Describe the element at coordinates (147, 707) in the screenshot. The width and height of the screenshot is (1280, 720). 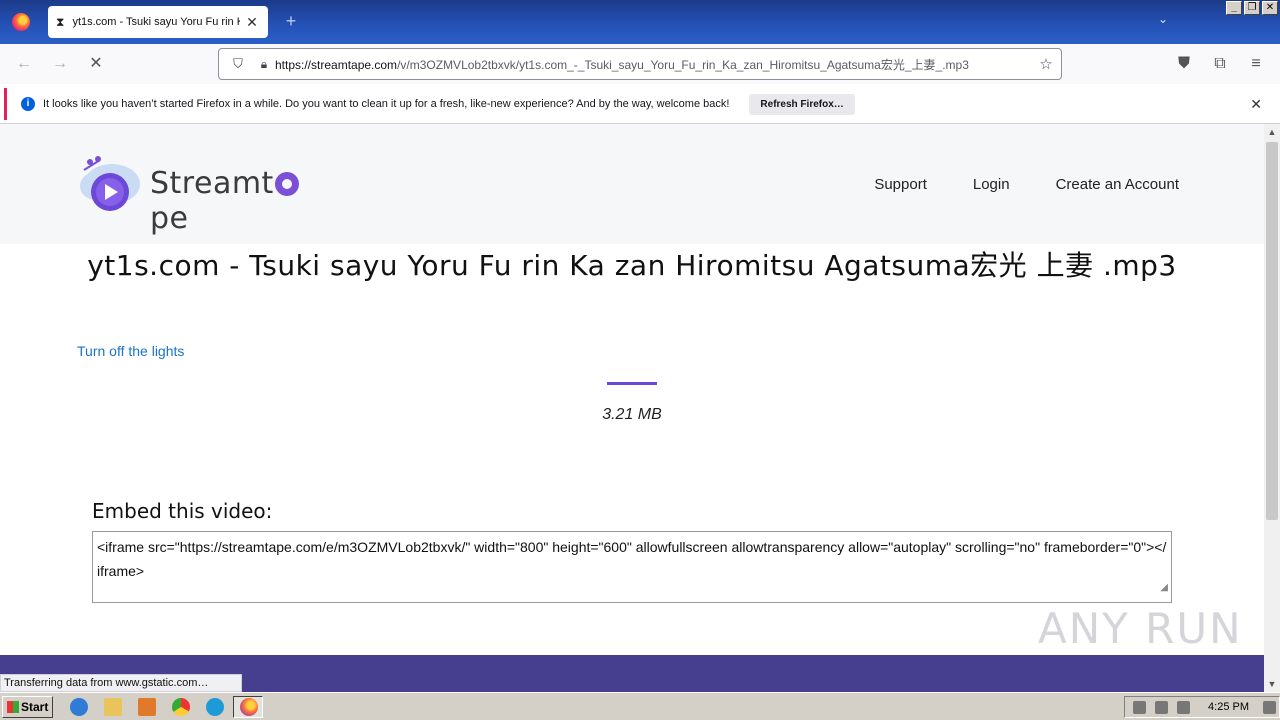
I see `media-player-icon` at that location.